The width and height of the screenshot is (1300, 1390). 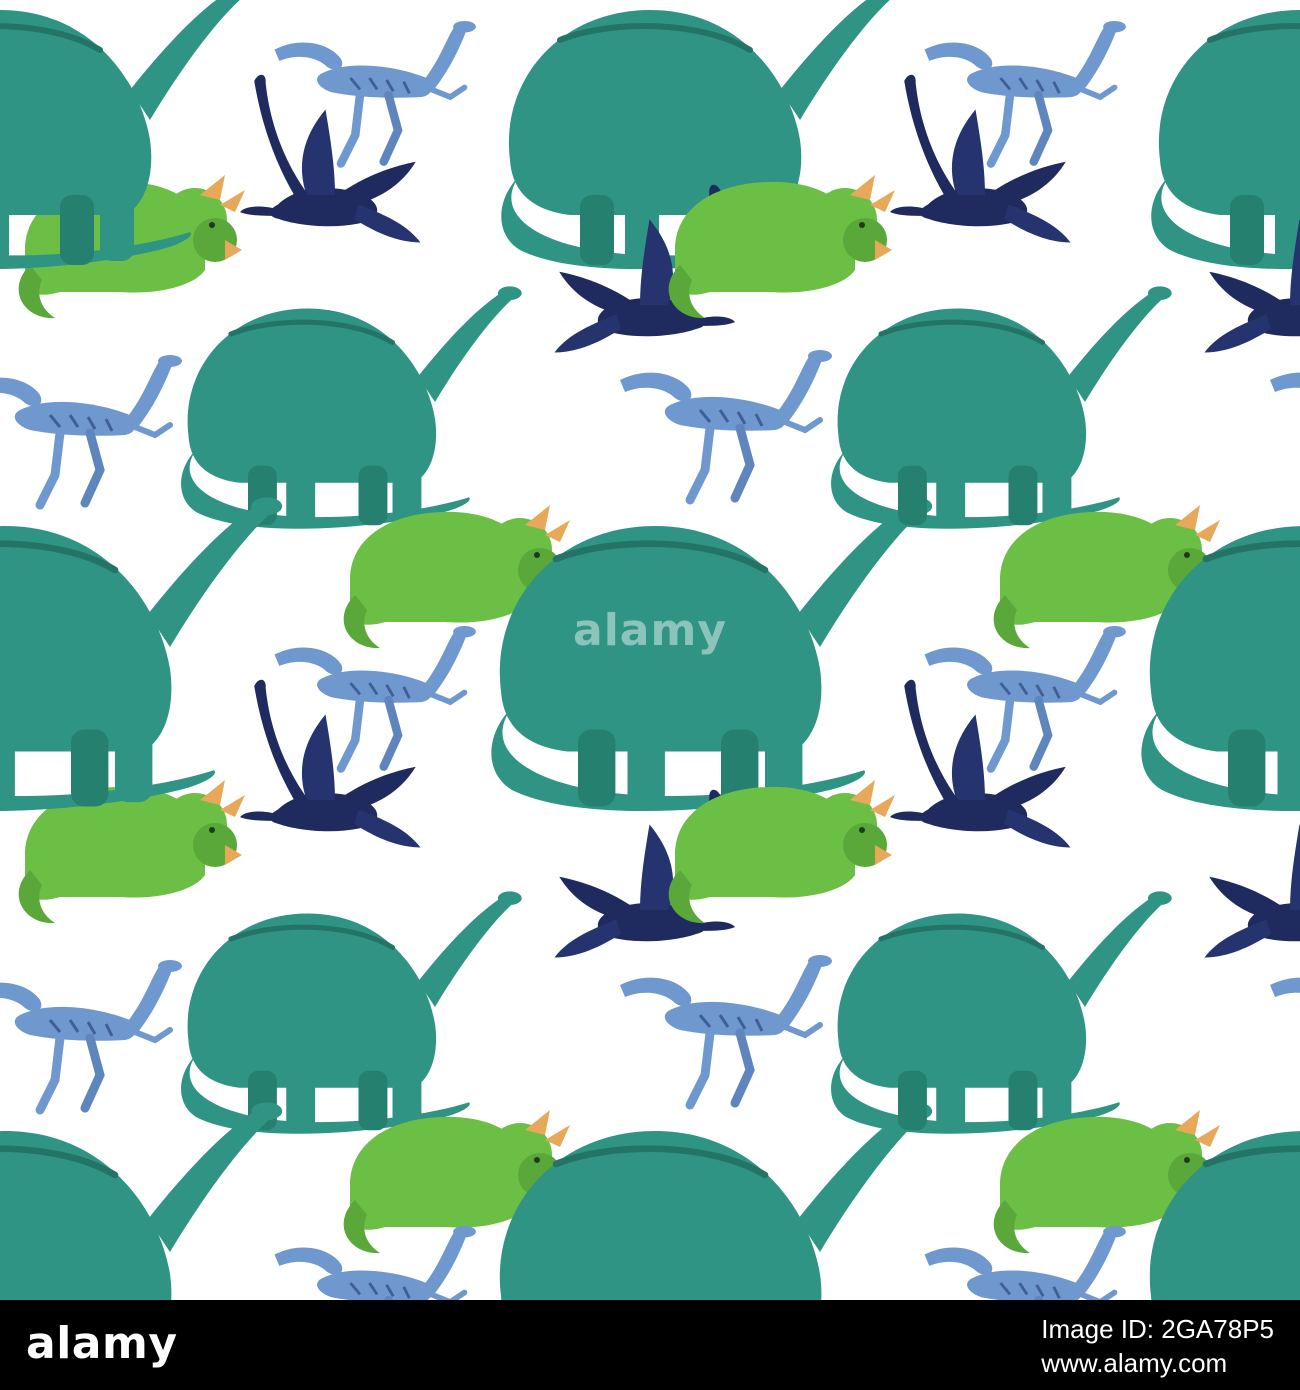 I want to click on image-info: Image ID: 2GA78P5 www.alamy.com, so click(x=1157, y=1346).